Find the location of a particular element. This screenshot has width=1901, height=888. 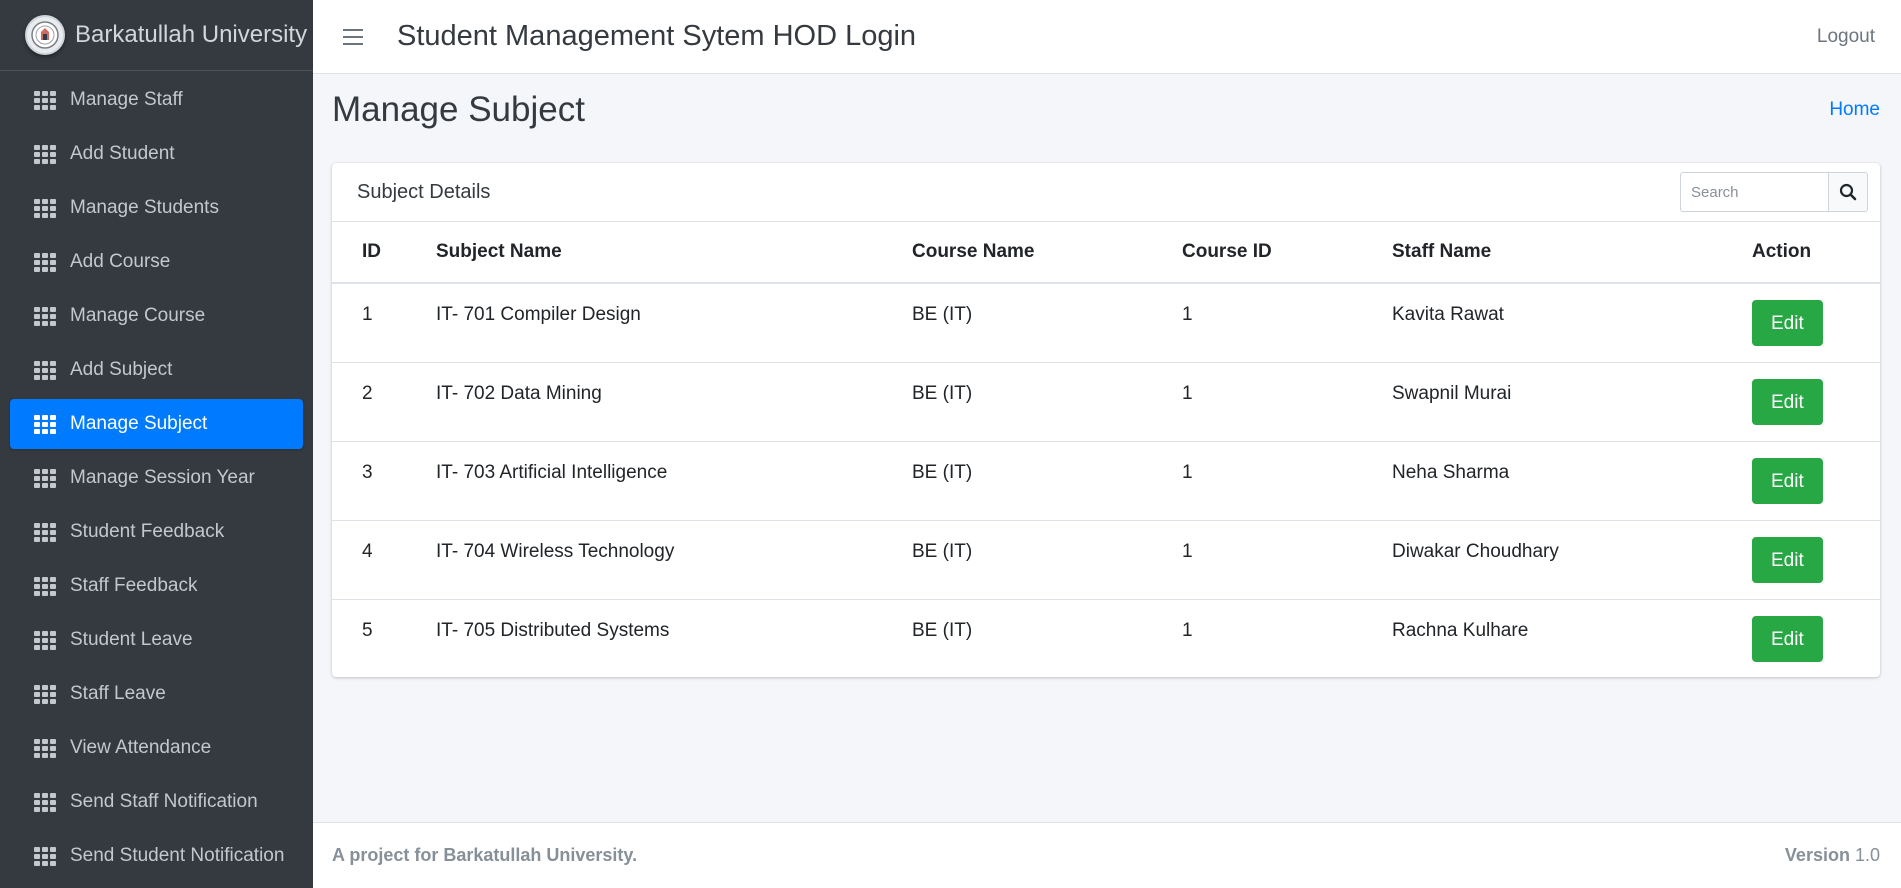

sidebar-item-label: Add Course is located at coordinates (120, 261).